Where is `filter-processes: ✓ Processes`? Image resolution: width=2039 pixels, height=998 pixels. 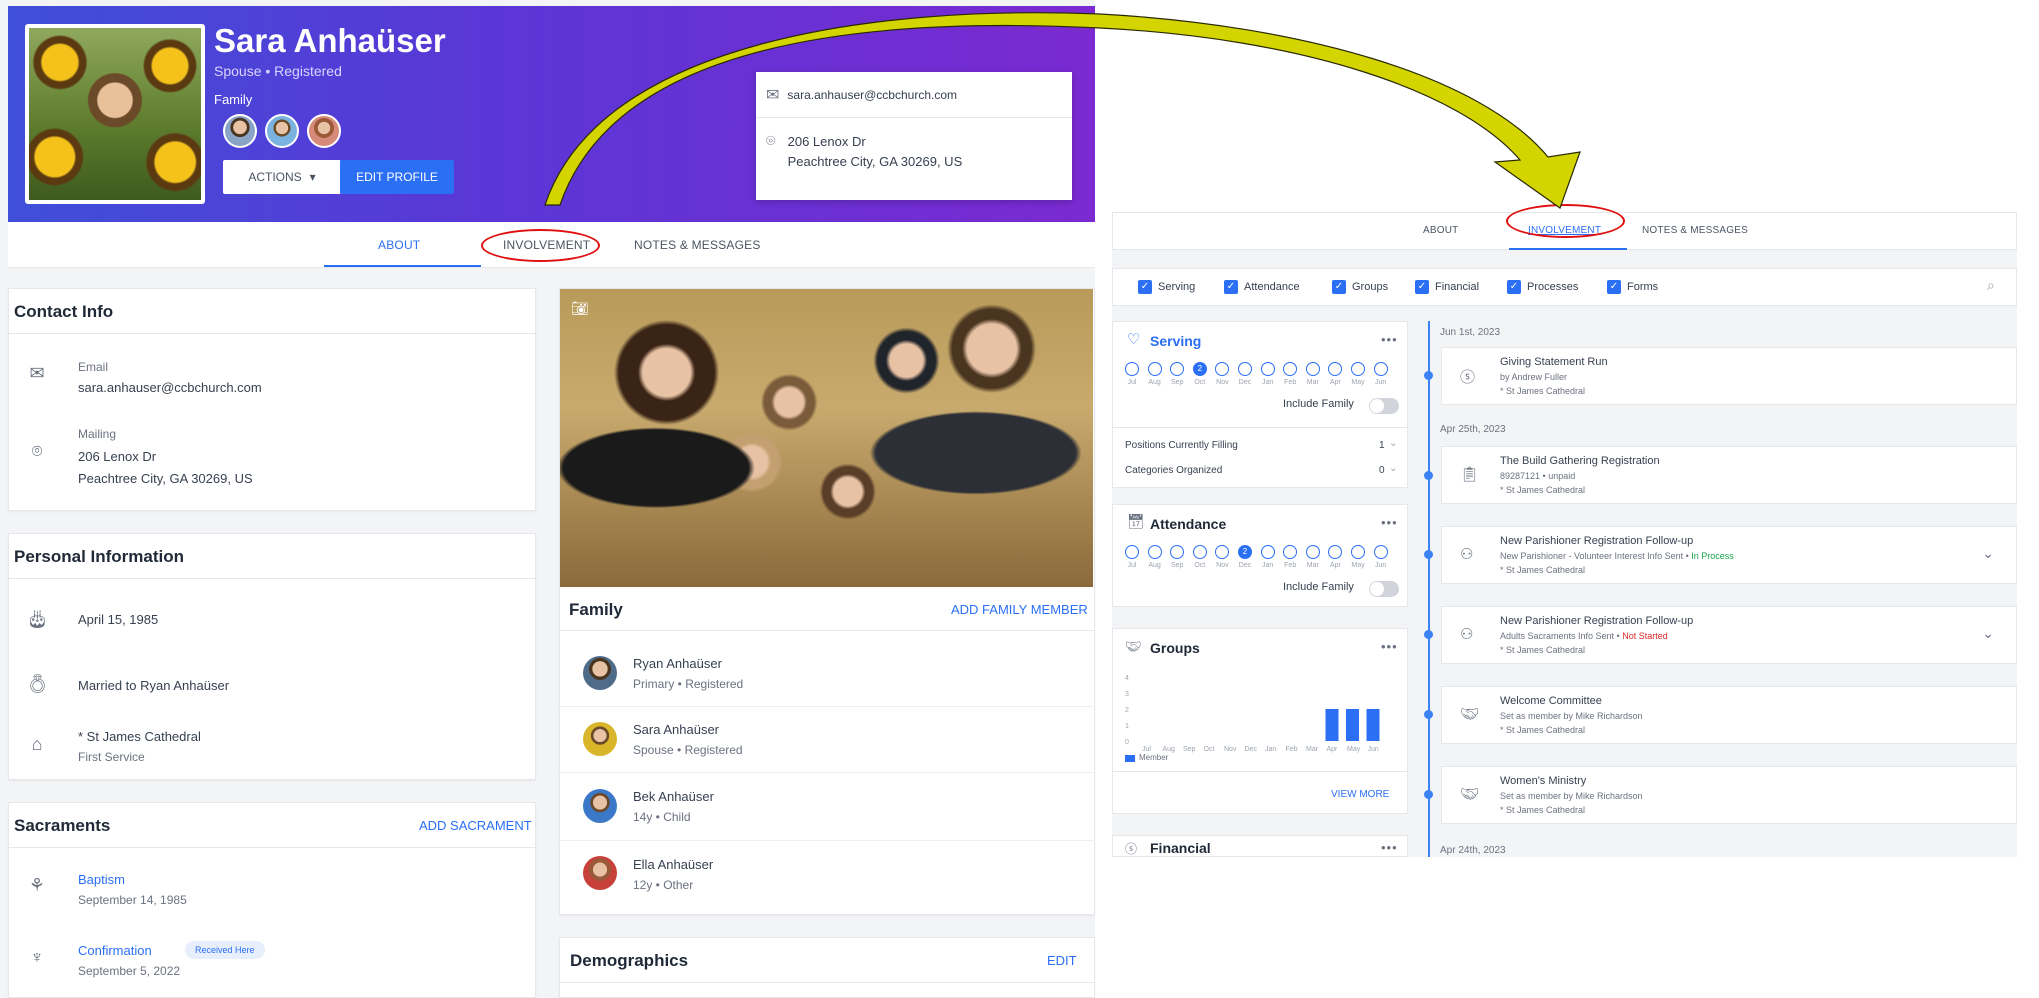 filter-processes: ✓ Processes is located at coordinates (1542, 287).